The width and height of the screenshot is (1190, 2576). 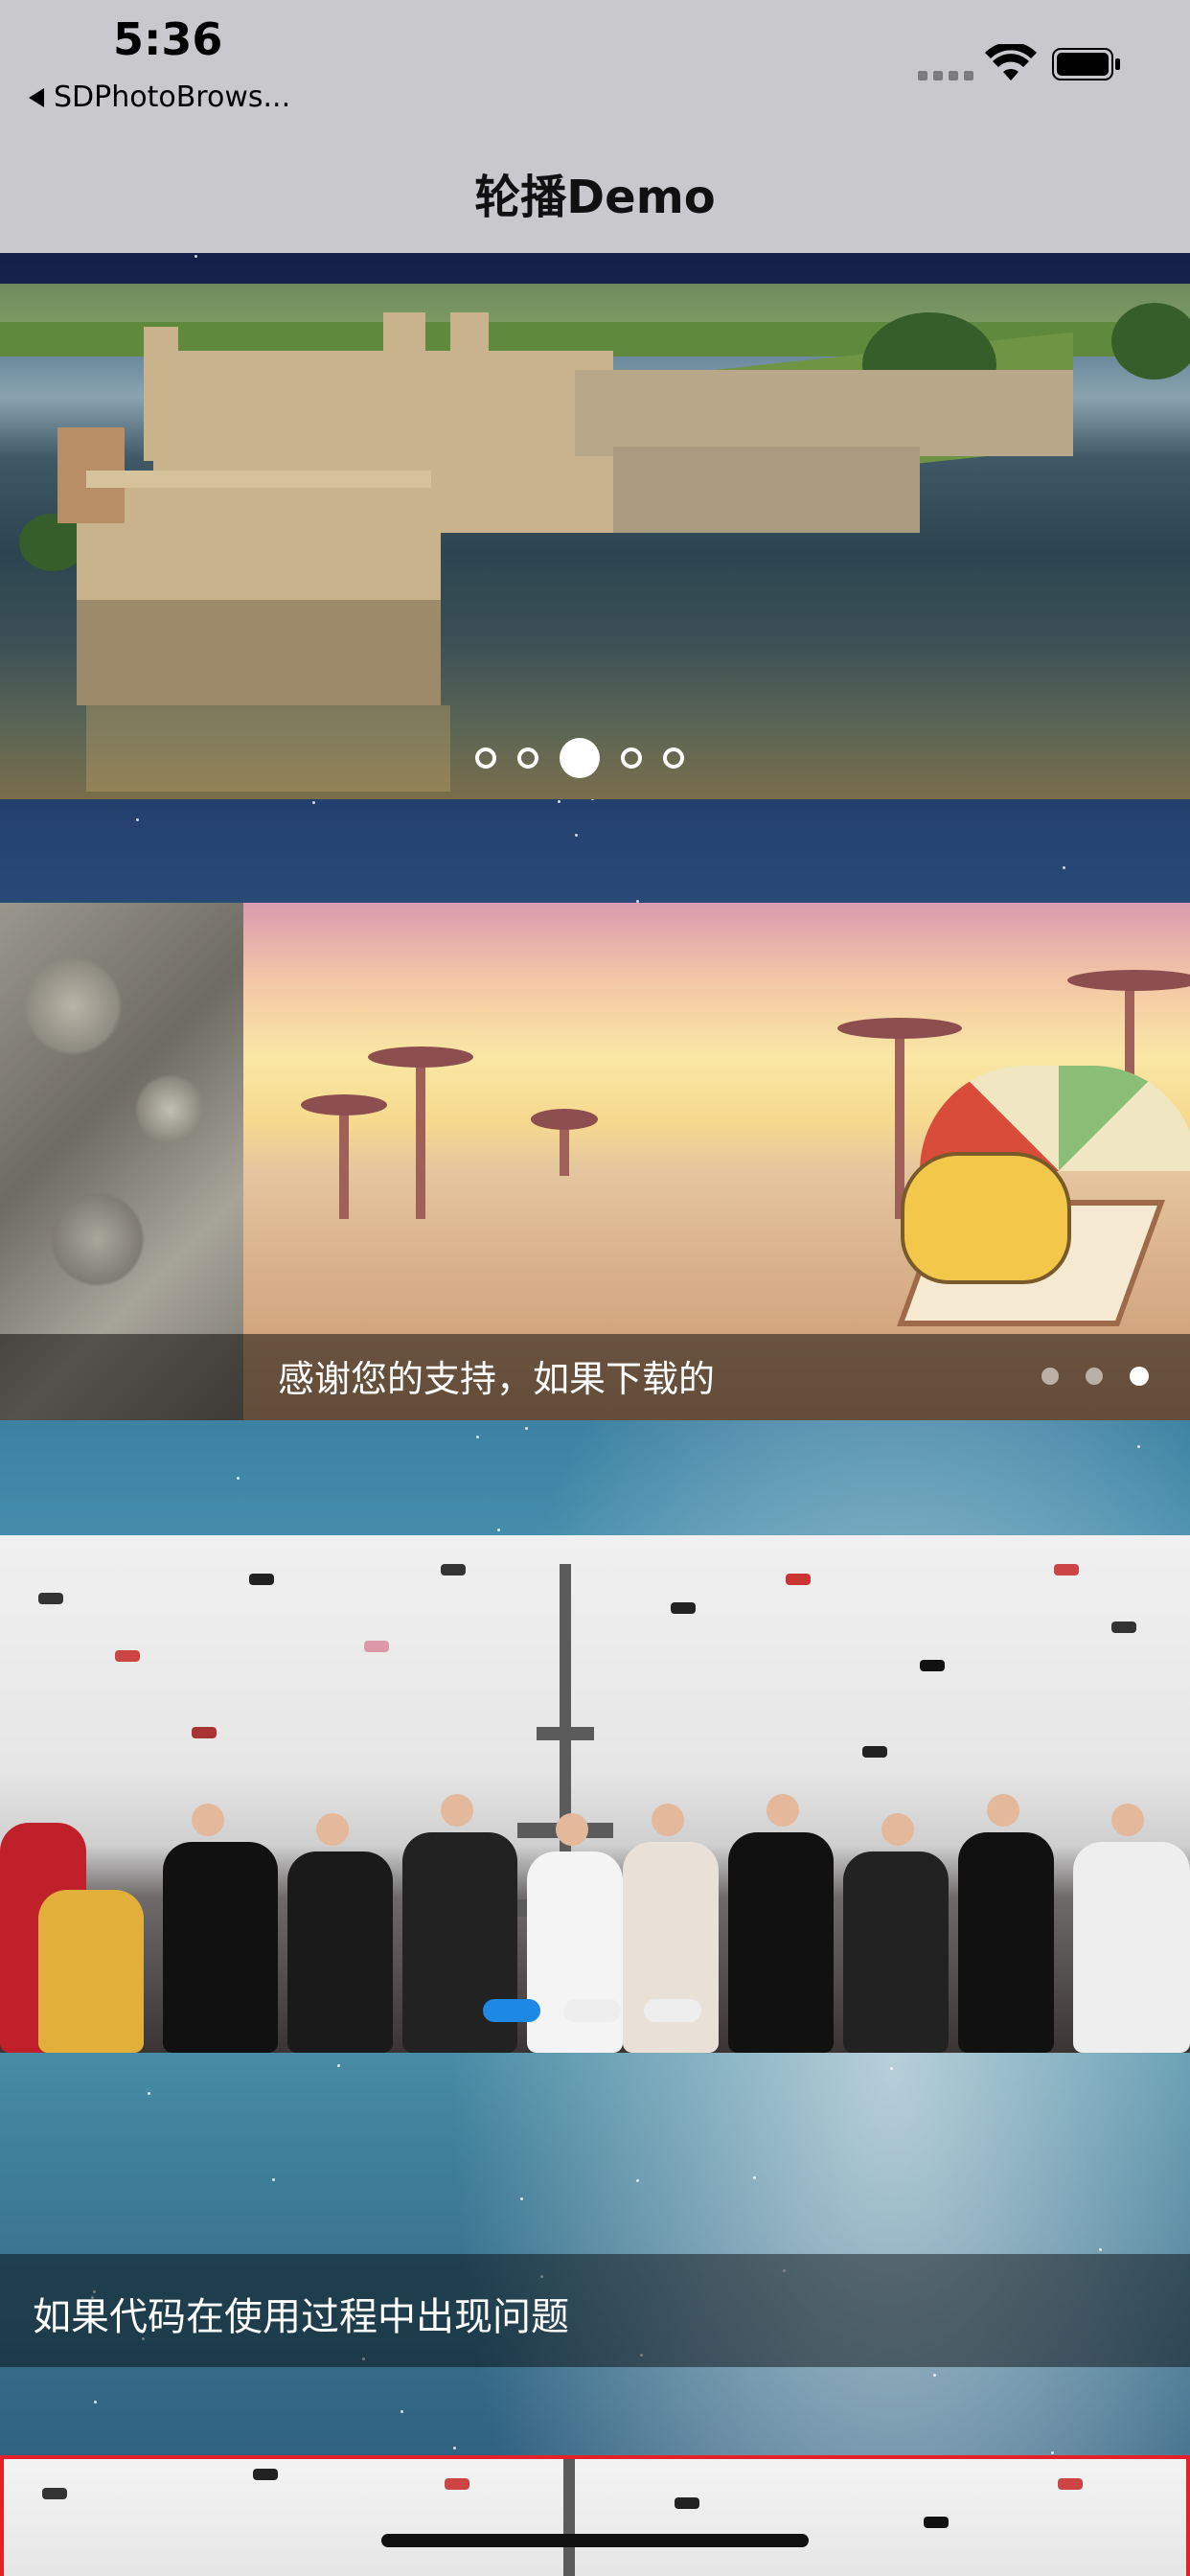 I want to click on carousel-banner-crowd-bordered, so click(x=595, y=2515).